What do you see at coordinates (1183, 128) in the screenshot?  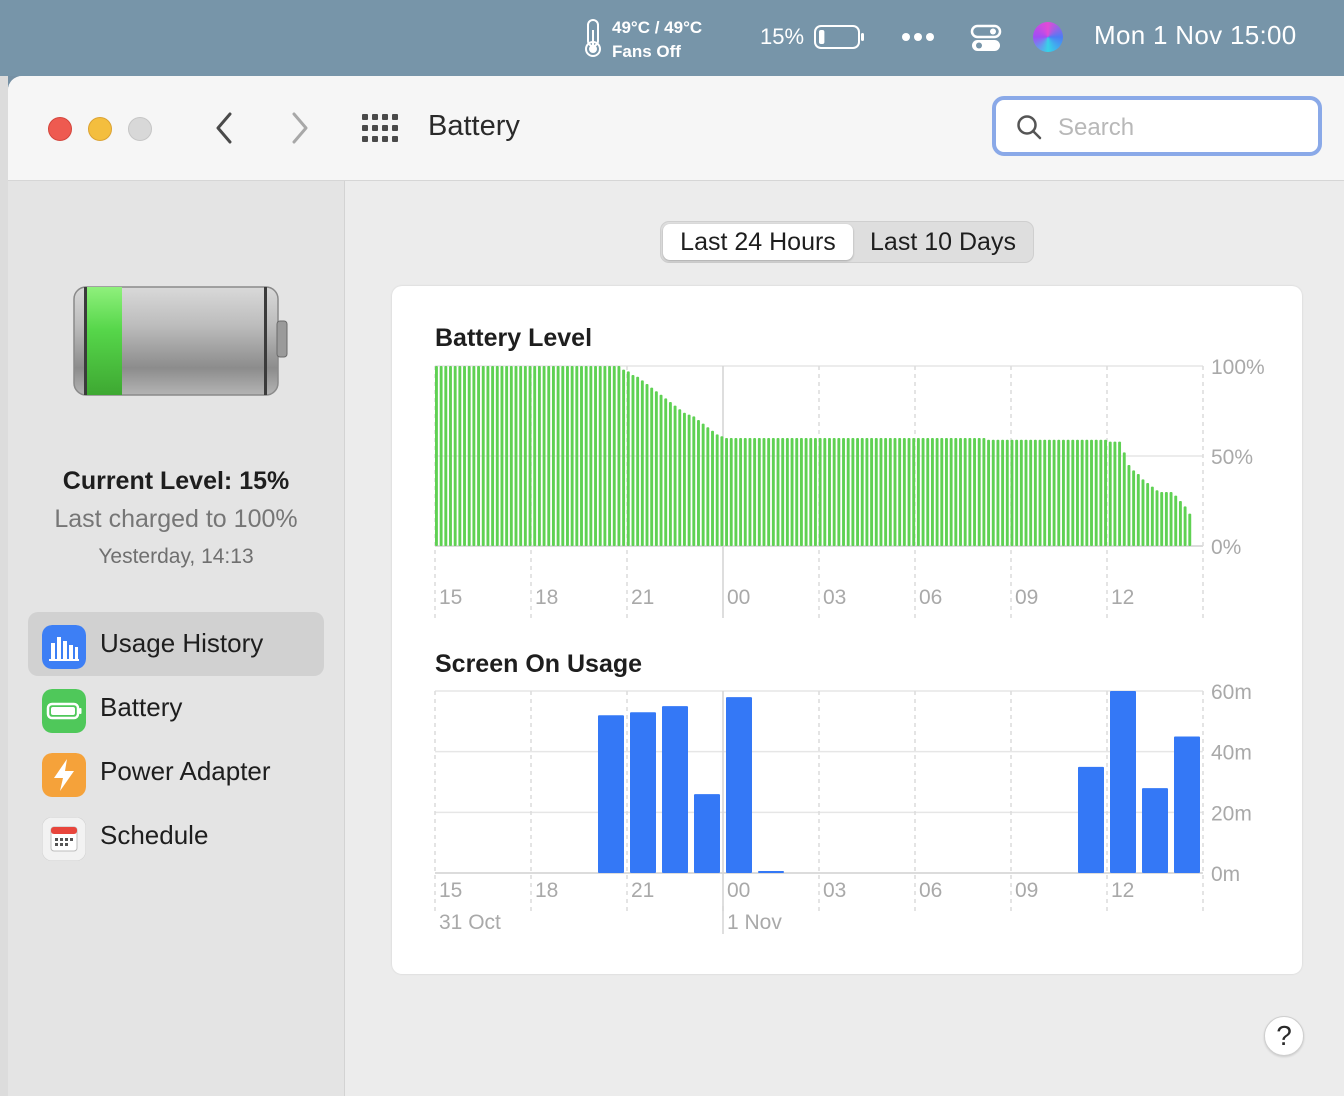 I see `search-input` at bounding box center [1183, 128].